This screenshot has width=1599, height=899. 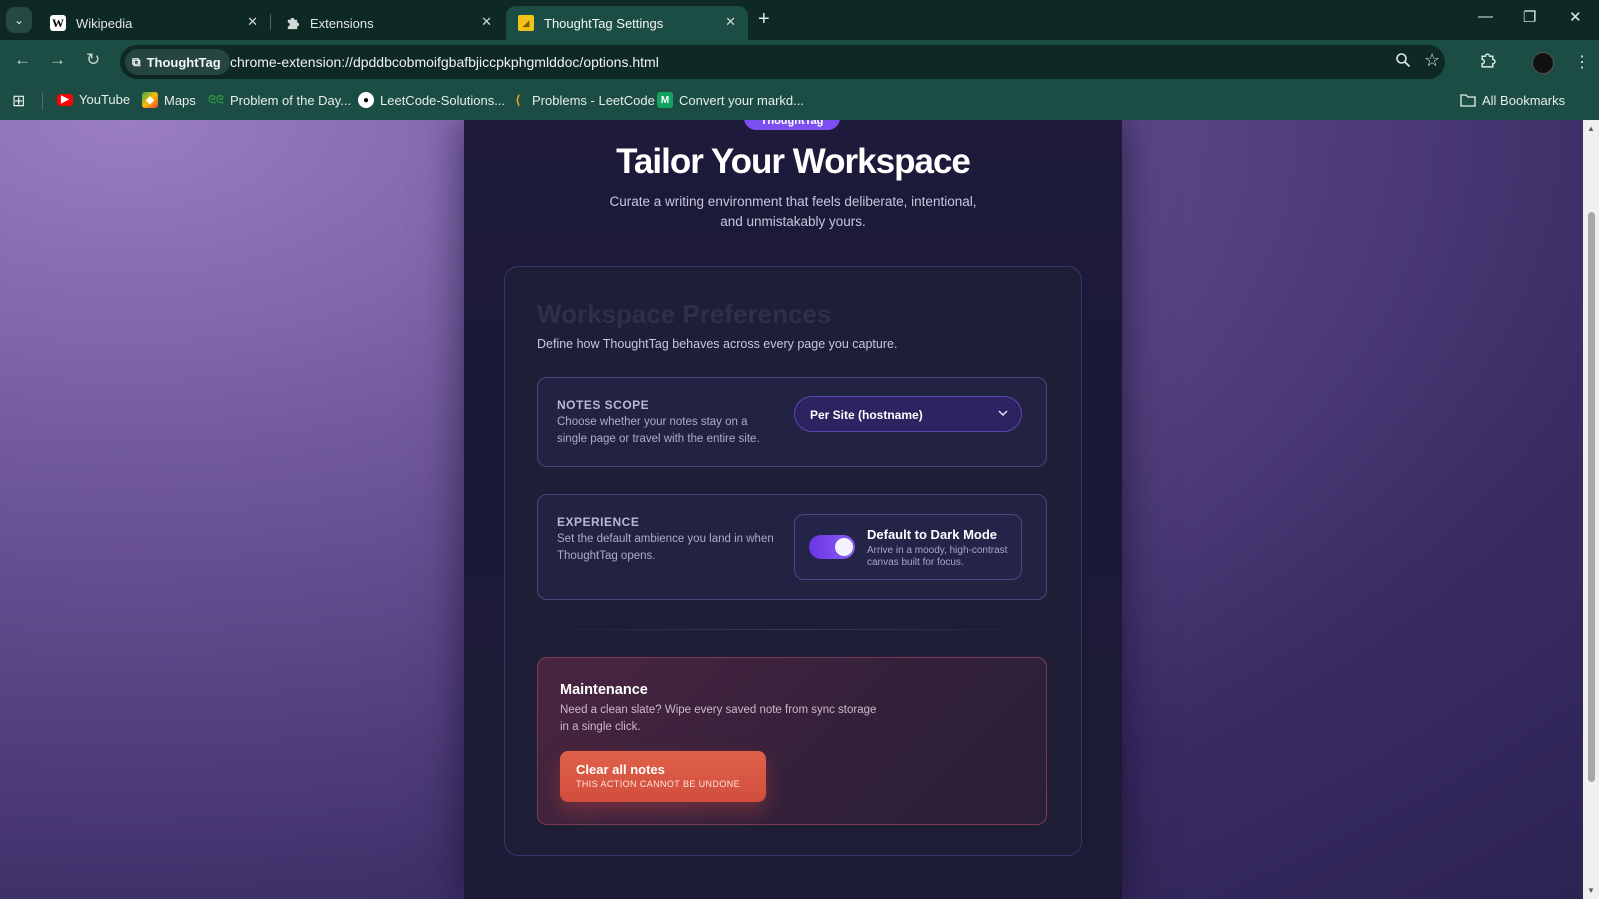 I want to click on dark-mode-title: Default to Dark Mode, so click(x=932, y=534).